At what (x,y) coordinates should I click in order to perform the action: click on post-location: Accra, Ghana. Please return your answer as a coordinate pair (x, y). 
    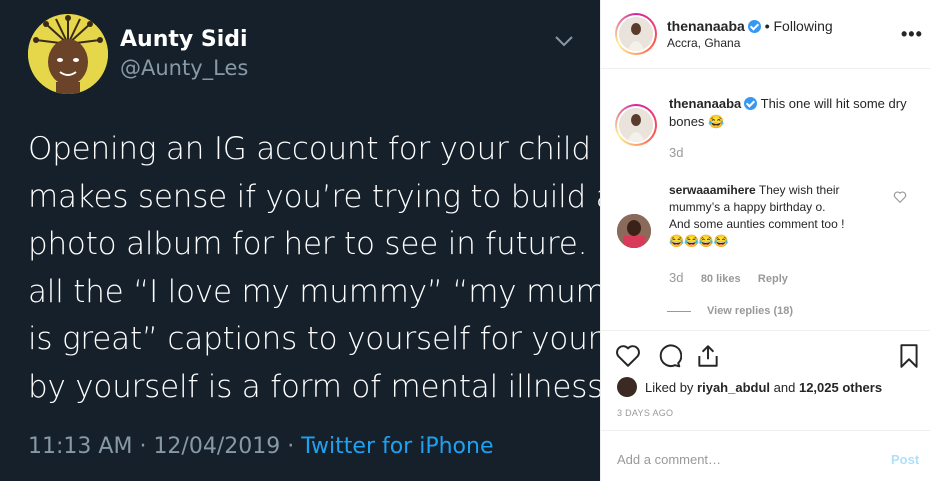
    Looking at the image, I should click on (703, 43).